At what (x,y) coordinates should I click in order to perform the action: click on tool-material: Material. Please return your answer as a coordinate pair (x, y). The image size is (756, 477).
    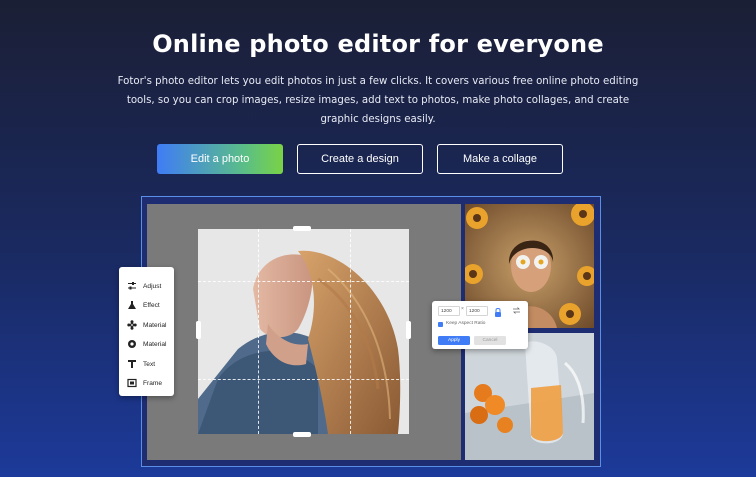
    Looking at the image, I should click on (146, 325).